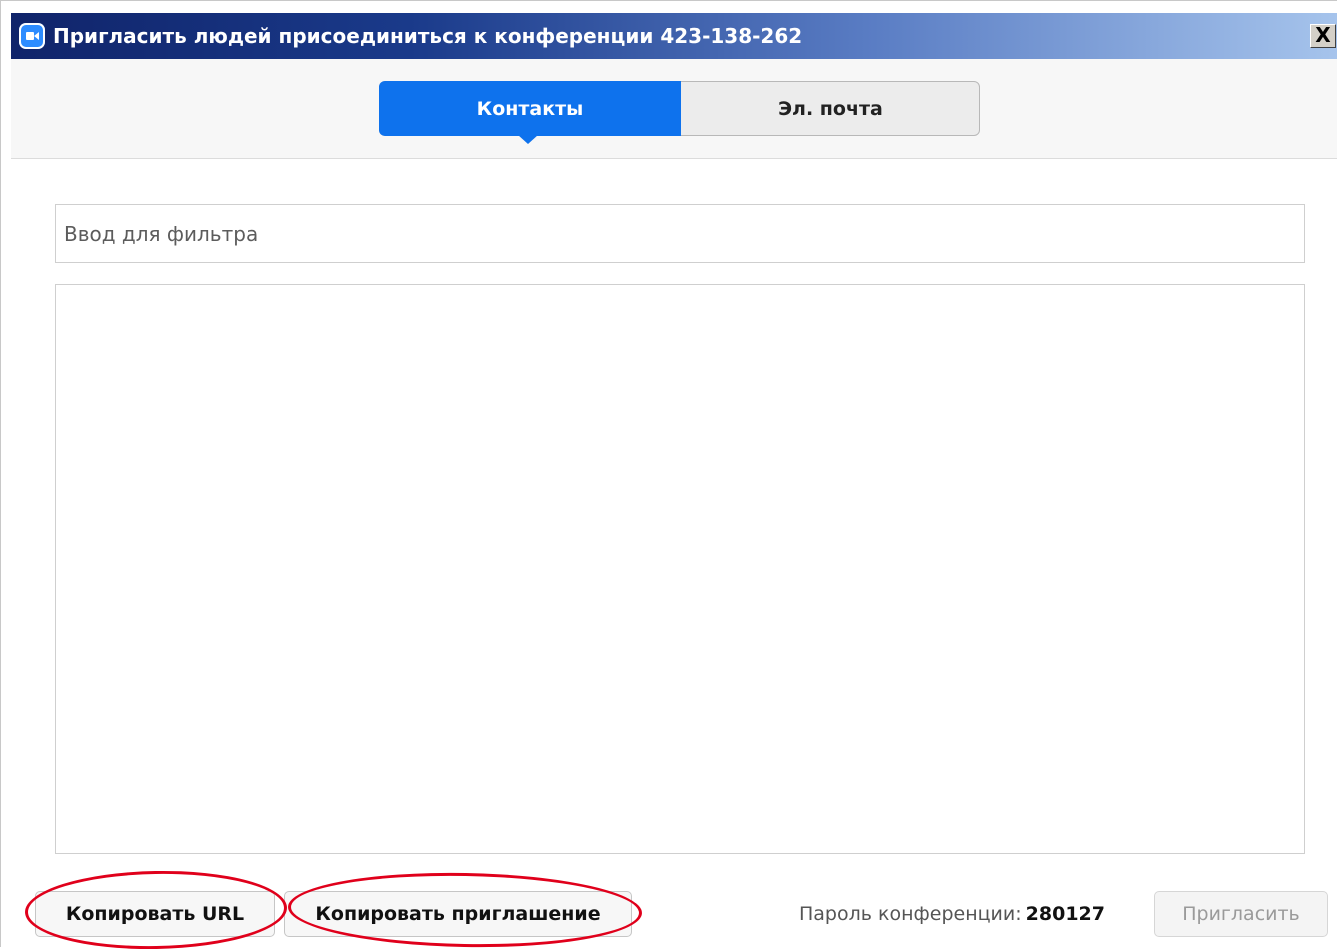 This screenshot has height=951, width=1337. What do you see at coordinates (1065, 914) in the screenshot?
I see `password-value: 280127` at bounding box center [1065, 914].